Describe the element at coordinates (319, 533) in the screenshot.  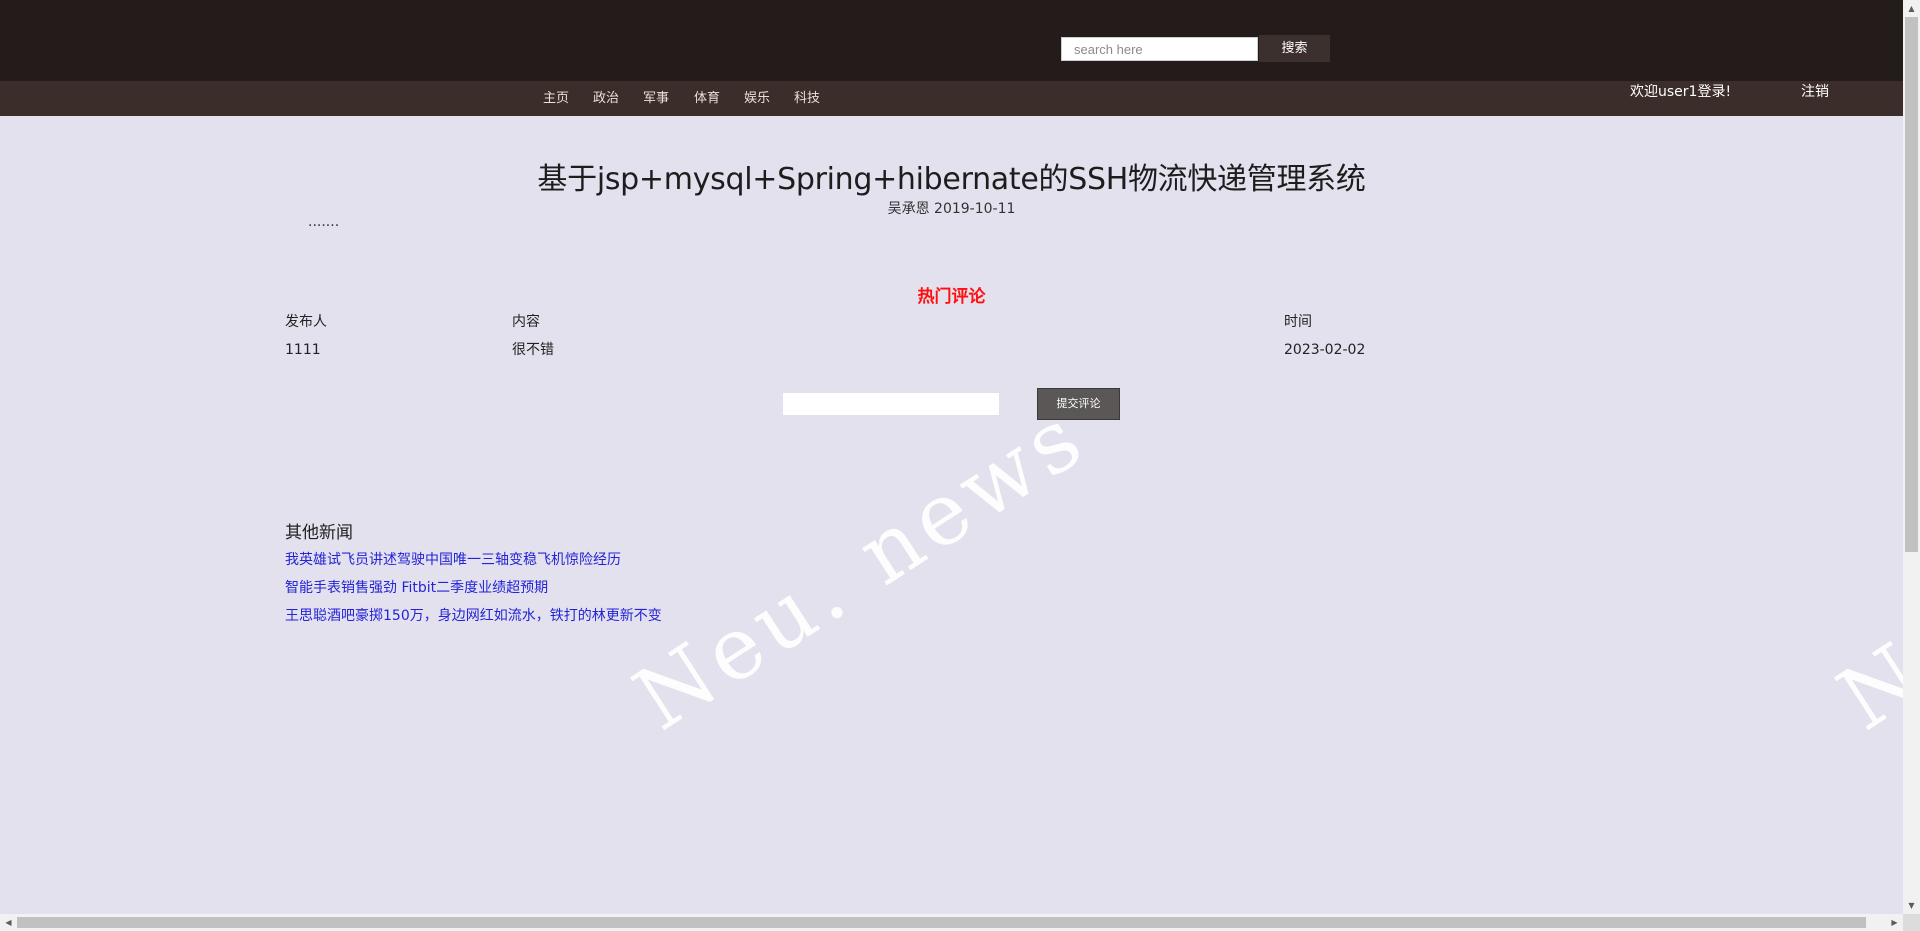
I see `other-news-title: 其他新闻` at that location.